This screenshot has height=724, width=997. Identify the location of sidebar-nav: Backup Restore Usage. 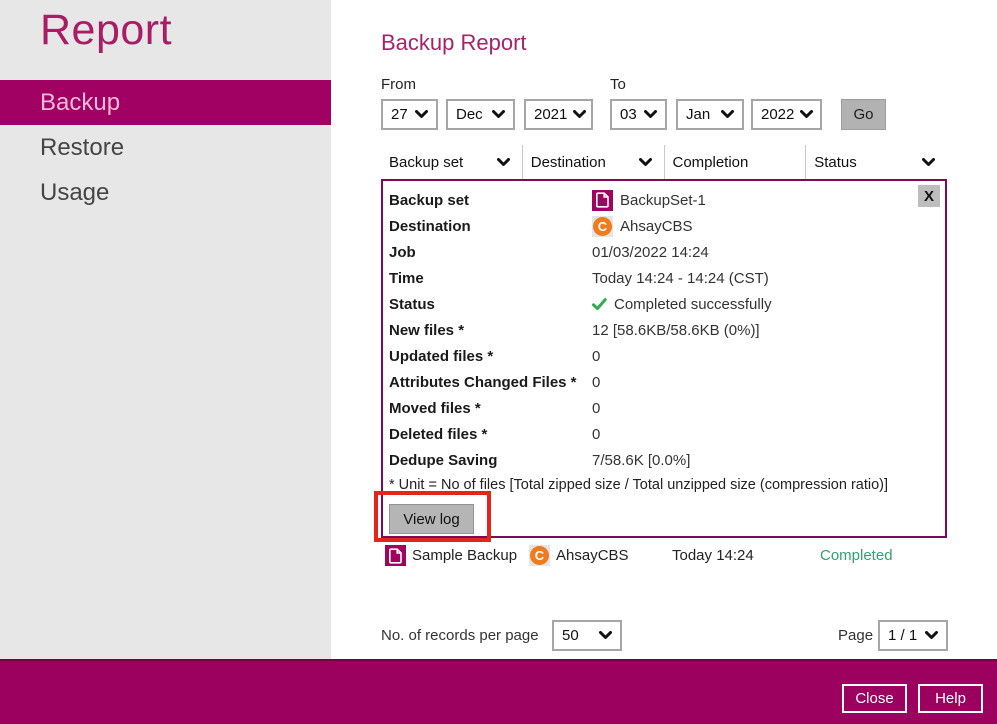
(165, 147).